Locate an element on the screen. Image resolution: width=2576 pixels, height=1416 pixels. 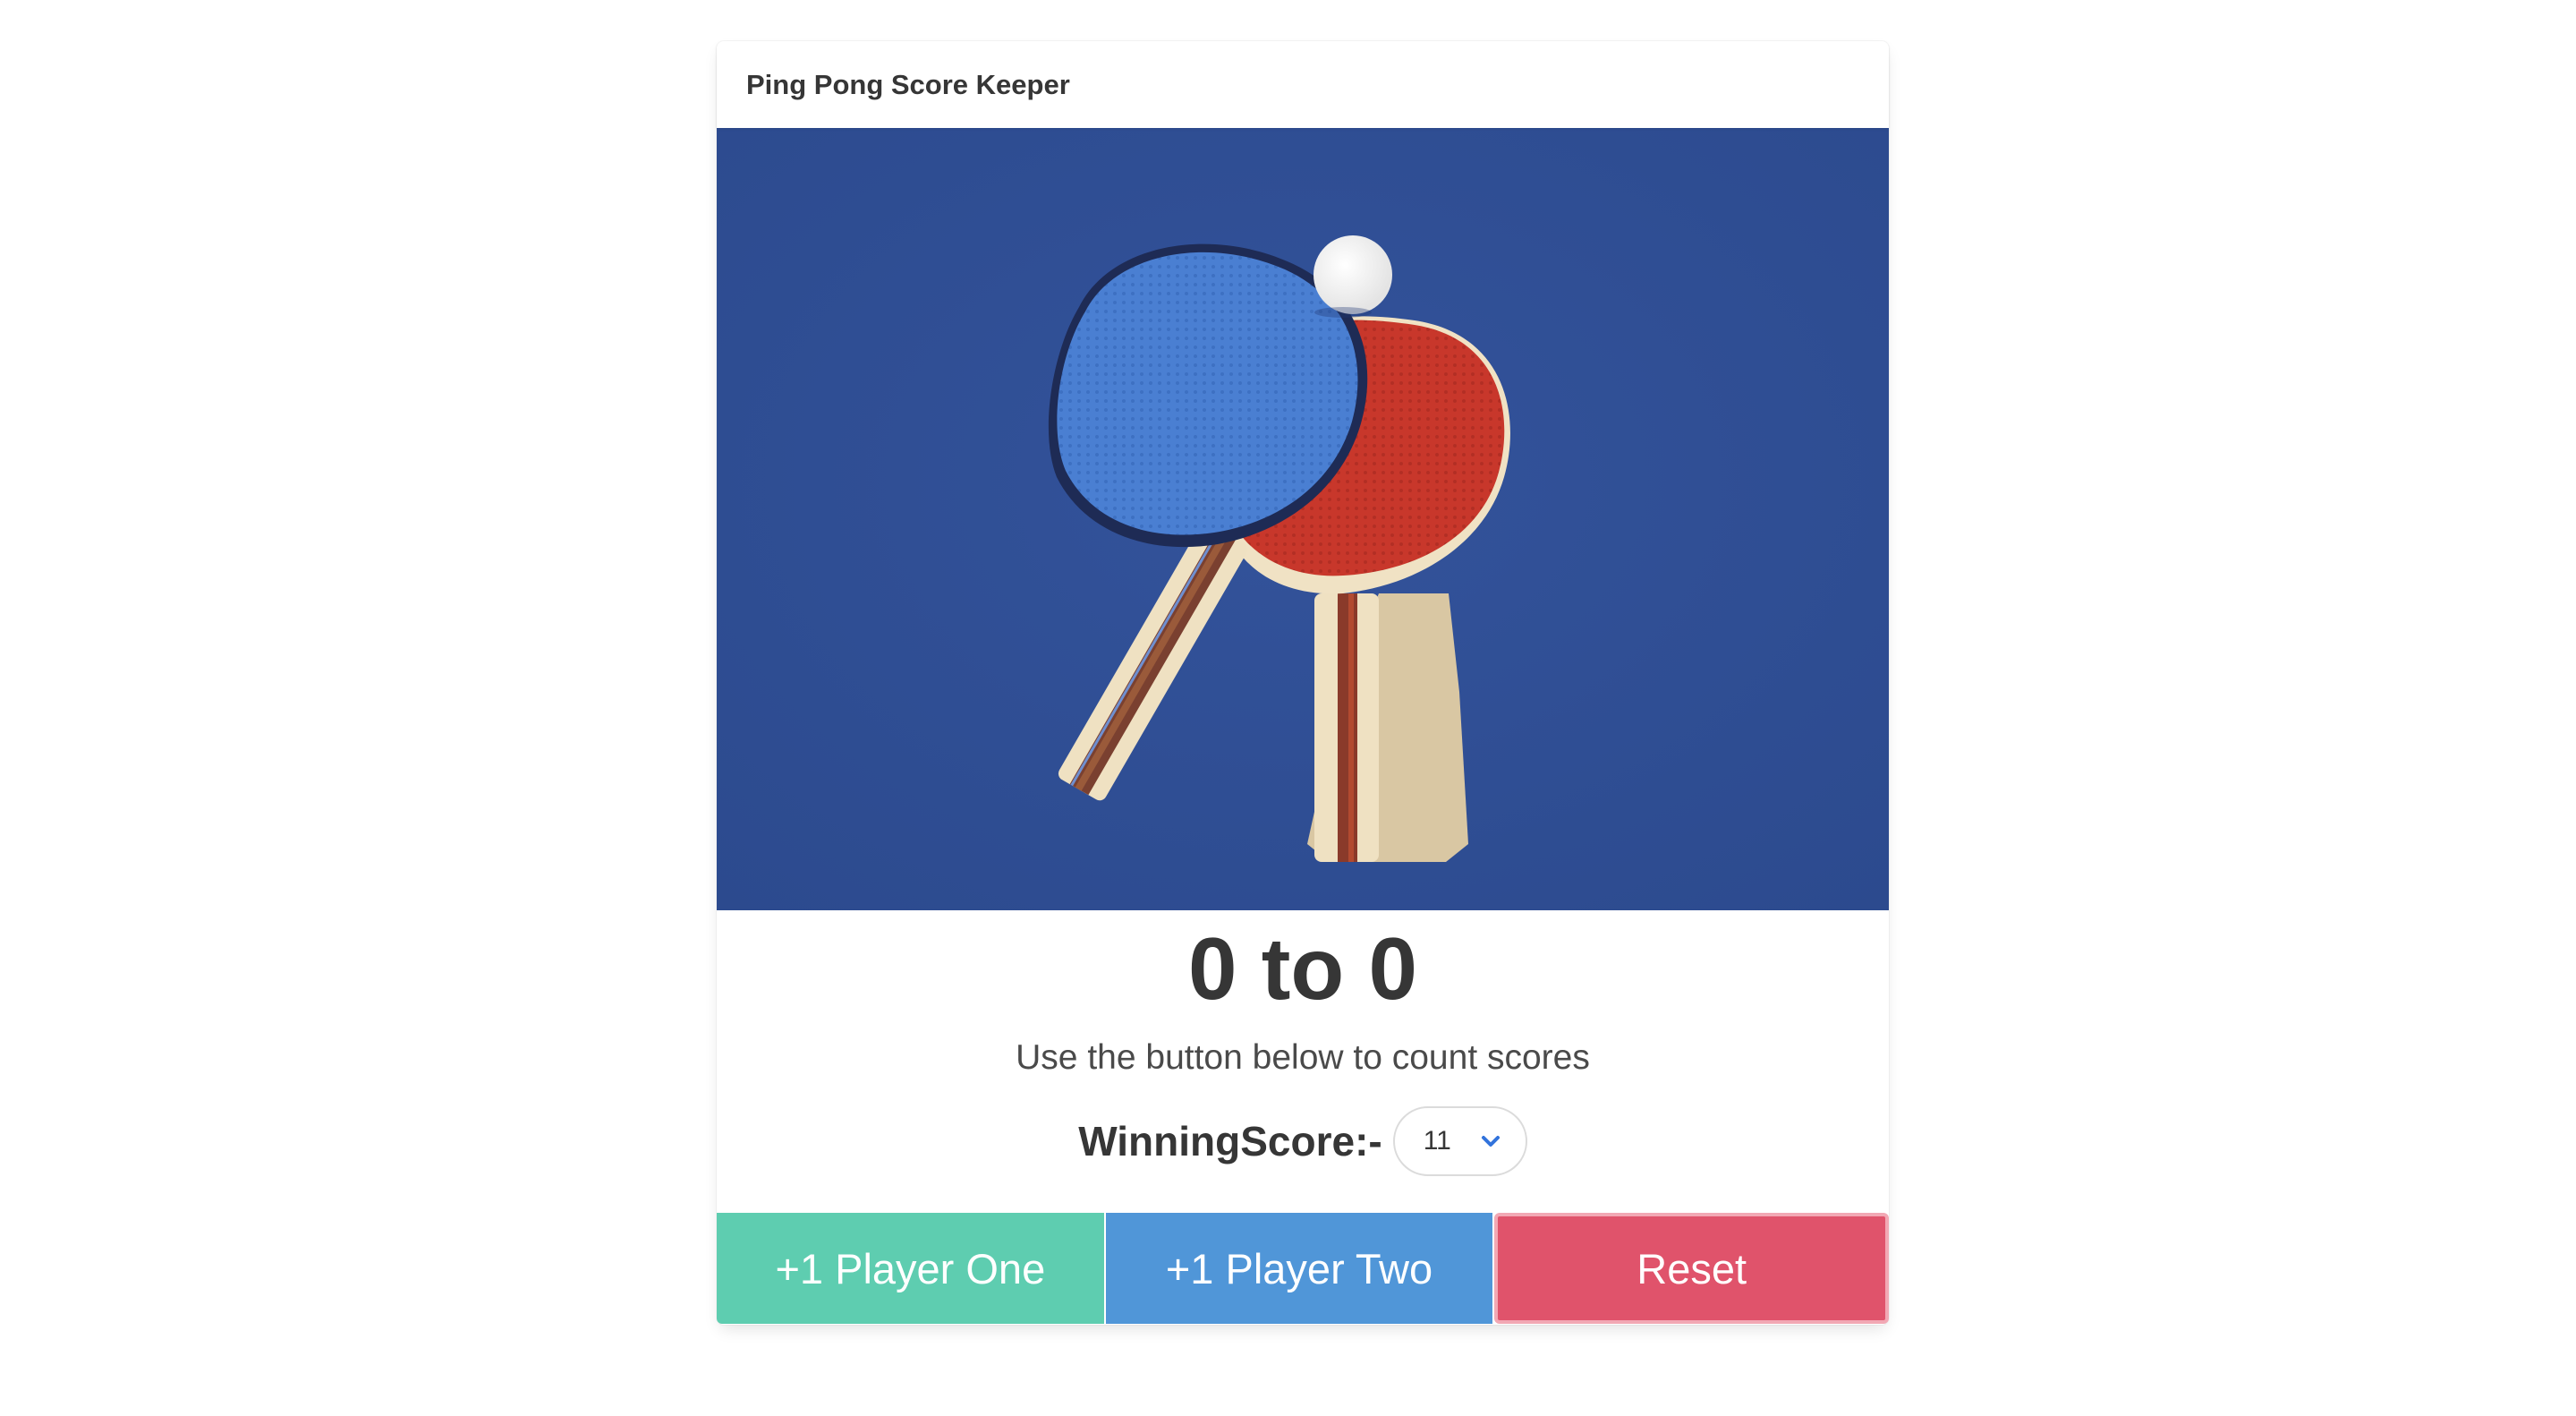
reset-button: Reset is located at coordinates (1692, 1269).